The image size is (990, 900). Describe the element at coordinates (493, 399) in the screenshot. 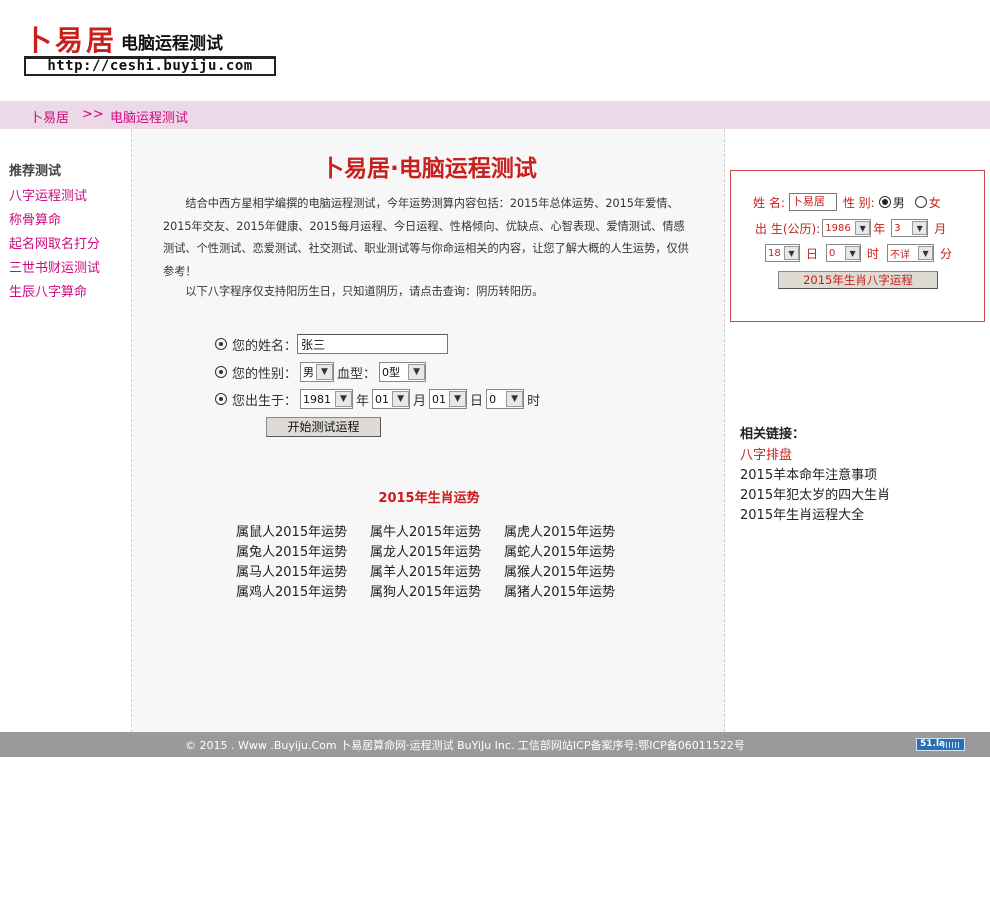

I see `hour-select-value: 0` at that location.